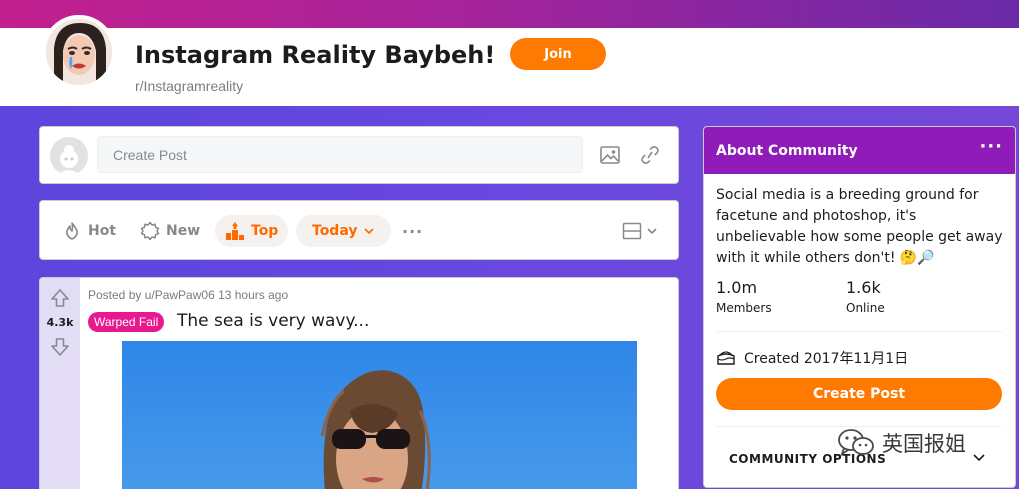  I want to click on community-avatar, so click(79, 52).